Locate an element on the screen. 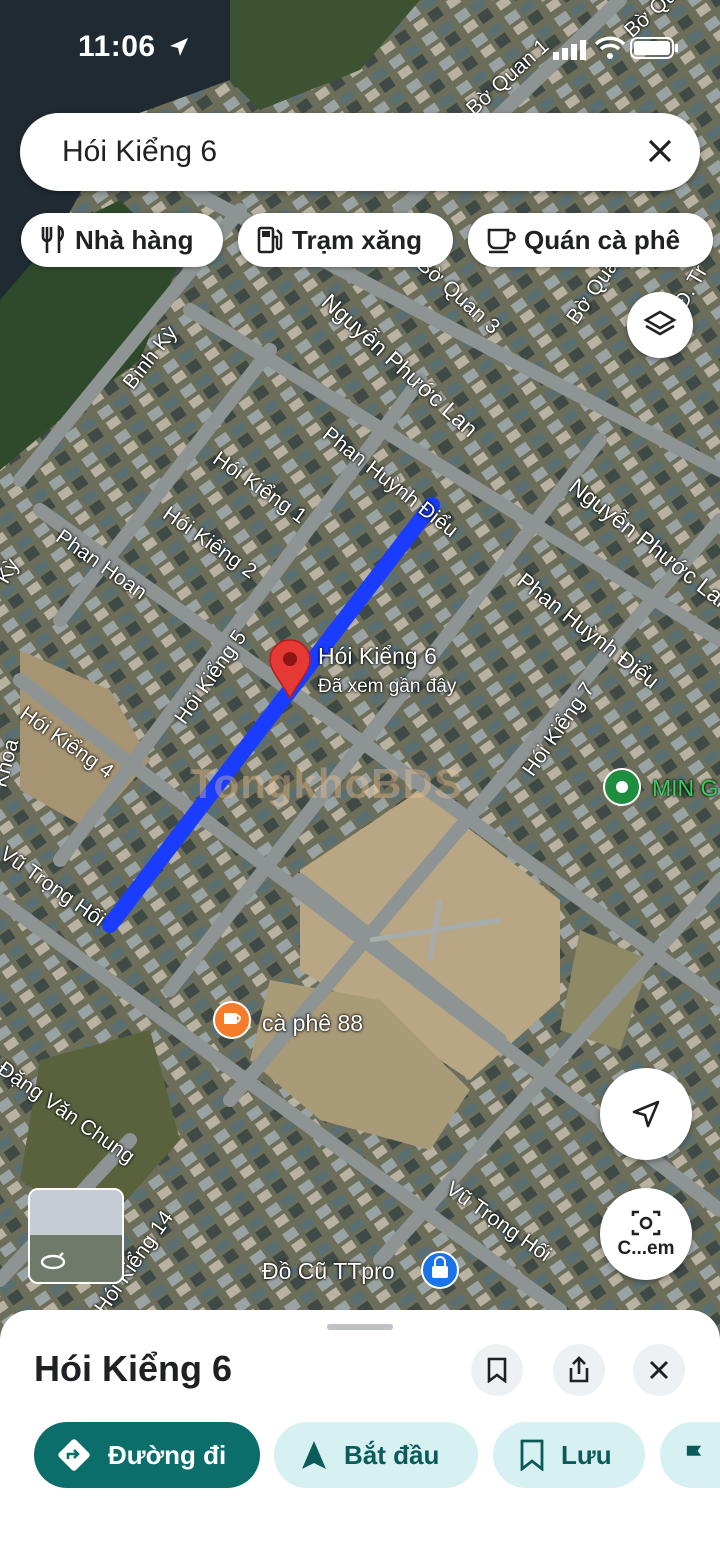 This screenshot has width=720, height=1560. poi-label-place: MIN G is located at coordinates (685, 788).